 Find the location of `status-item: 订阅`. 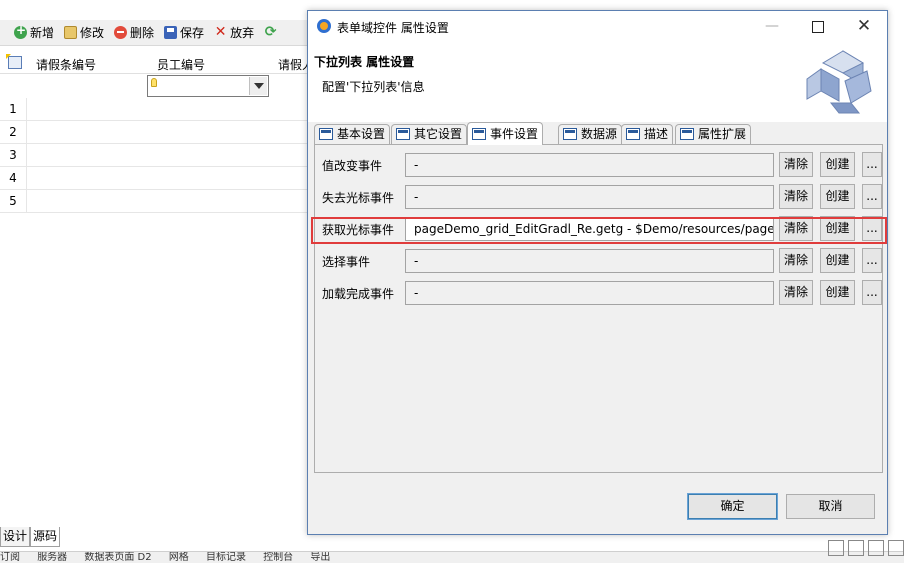

status-item: 订阅 is located at coordinates (10, 557).